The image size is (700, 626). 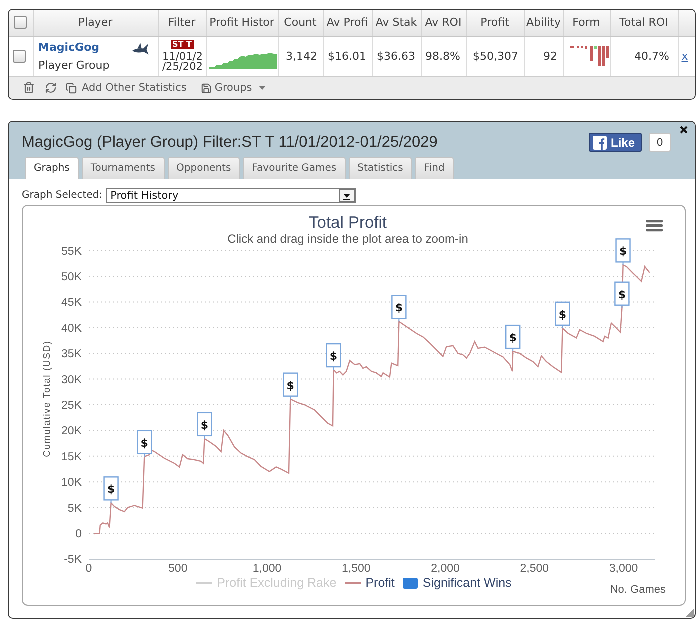 I want to click on y-axis-label: 0, so click(x=79, y=534).